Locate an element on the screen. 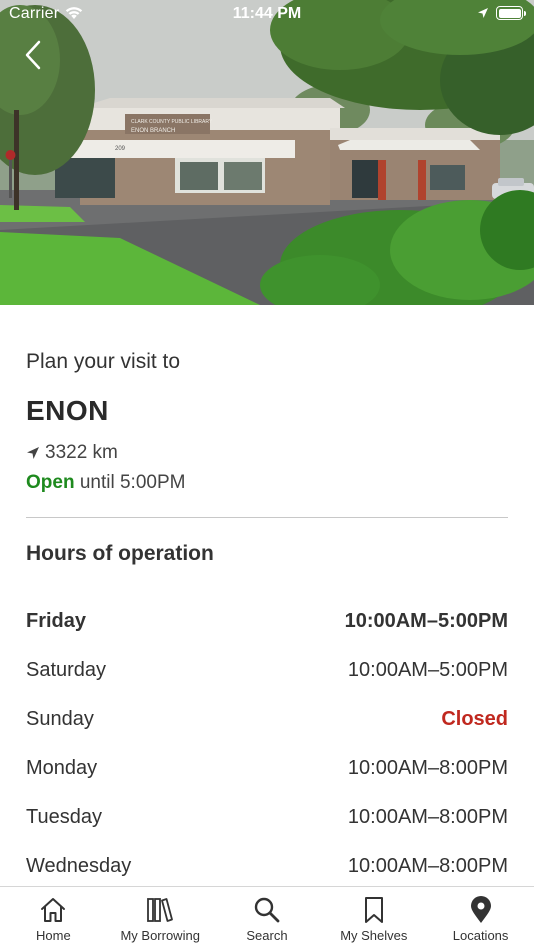 This screenshot has width=534, height=950. hours-row-monday: Monday 10:00AM–8:00PM is located at coordinates (267, 781).